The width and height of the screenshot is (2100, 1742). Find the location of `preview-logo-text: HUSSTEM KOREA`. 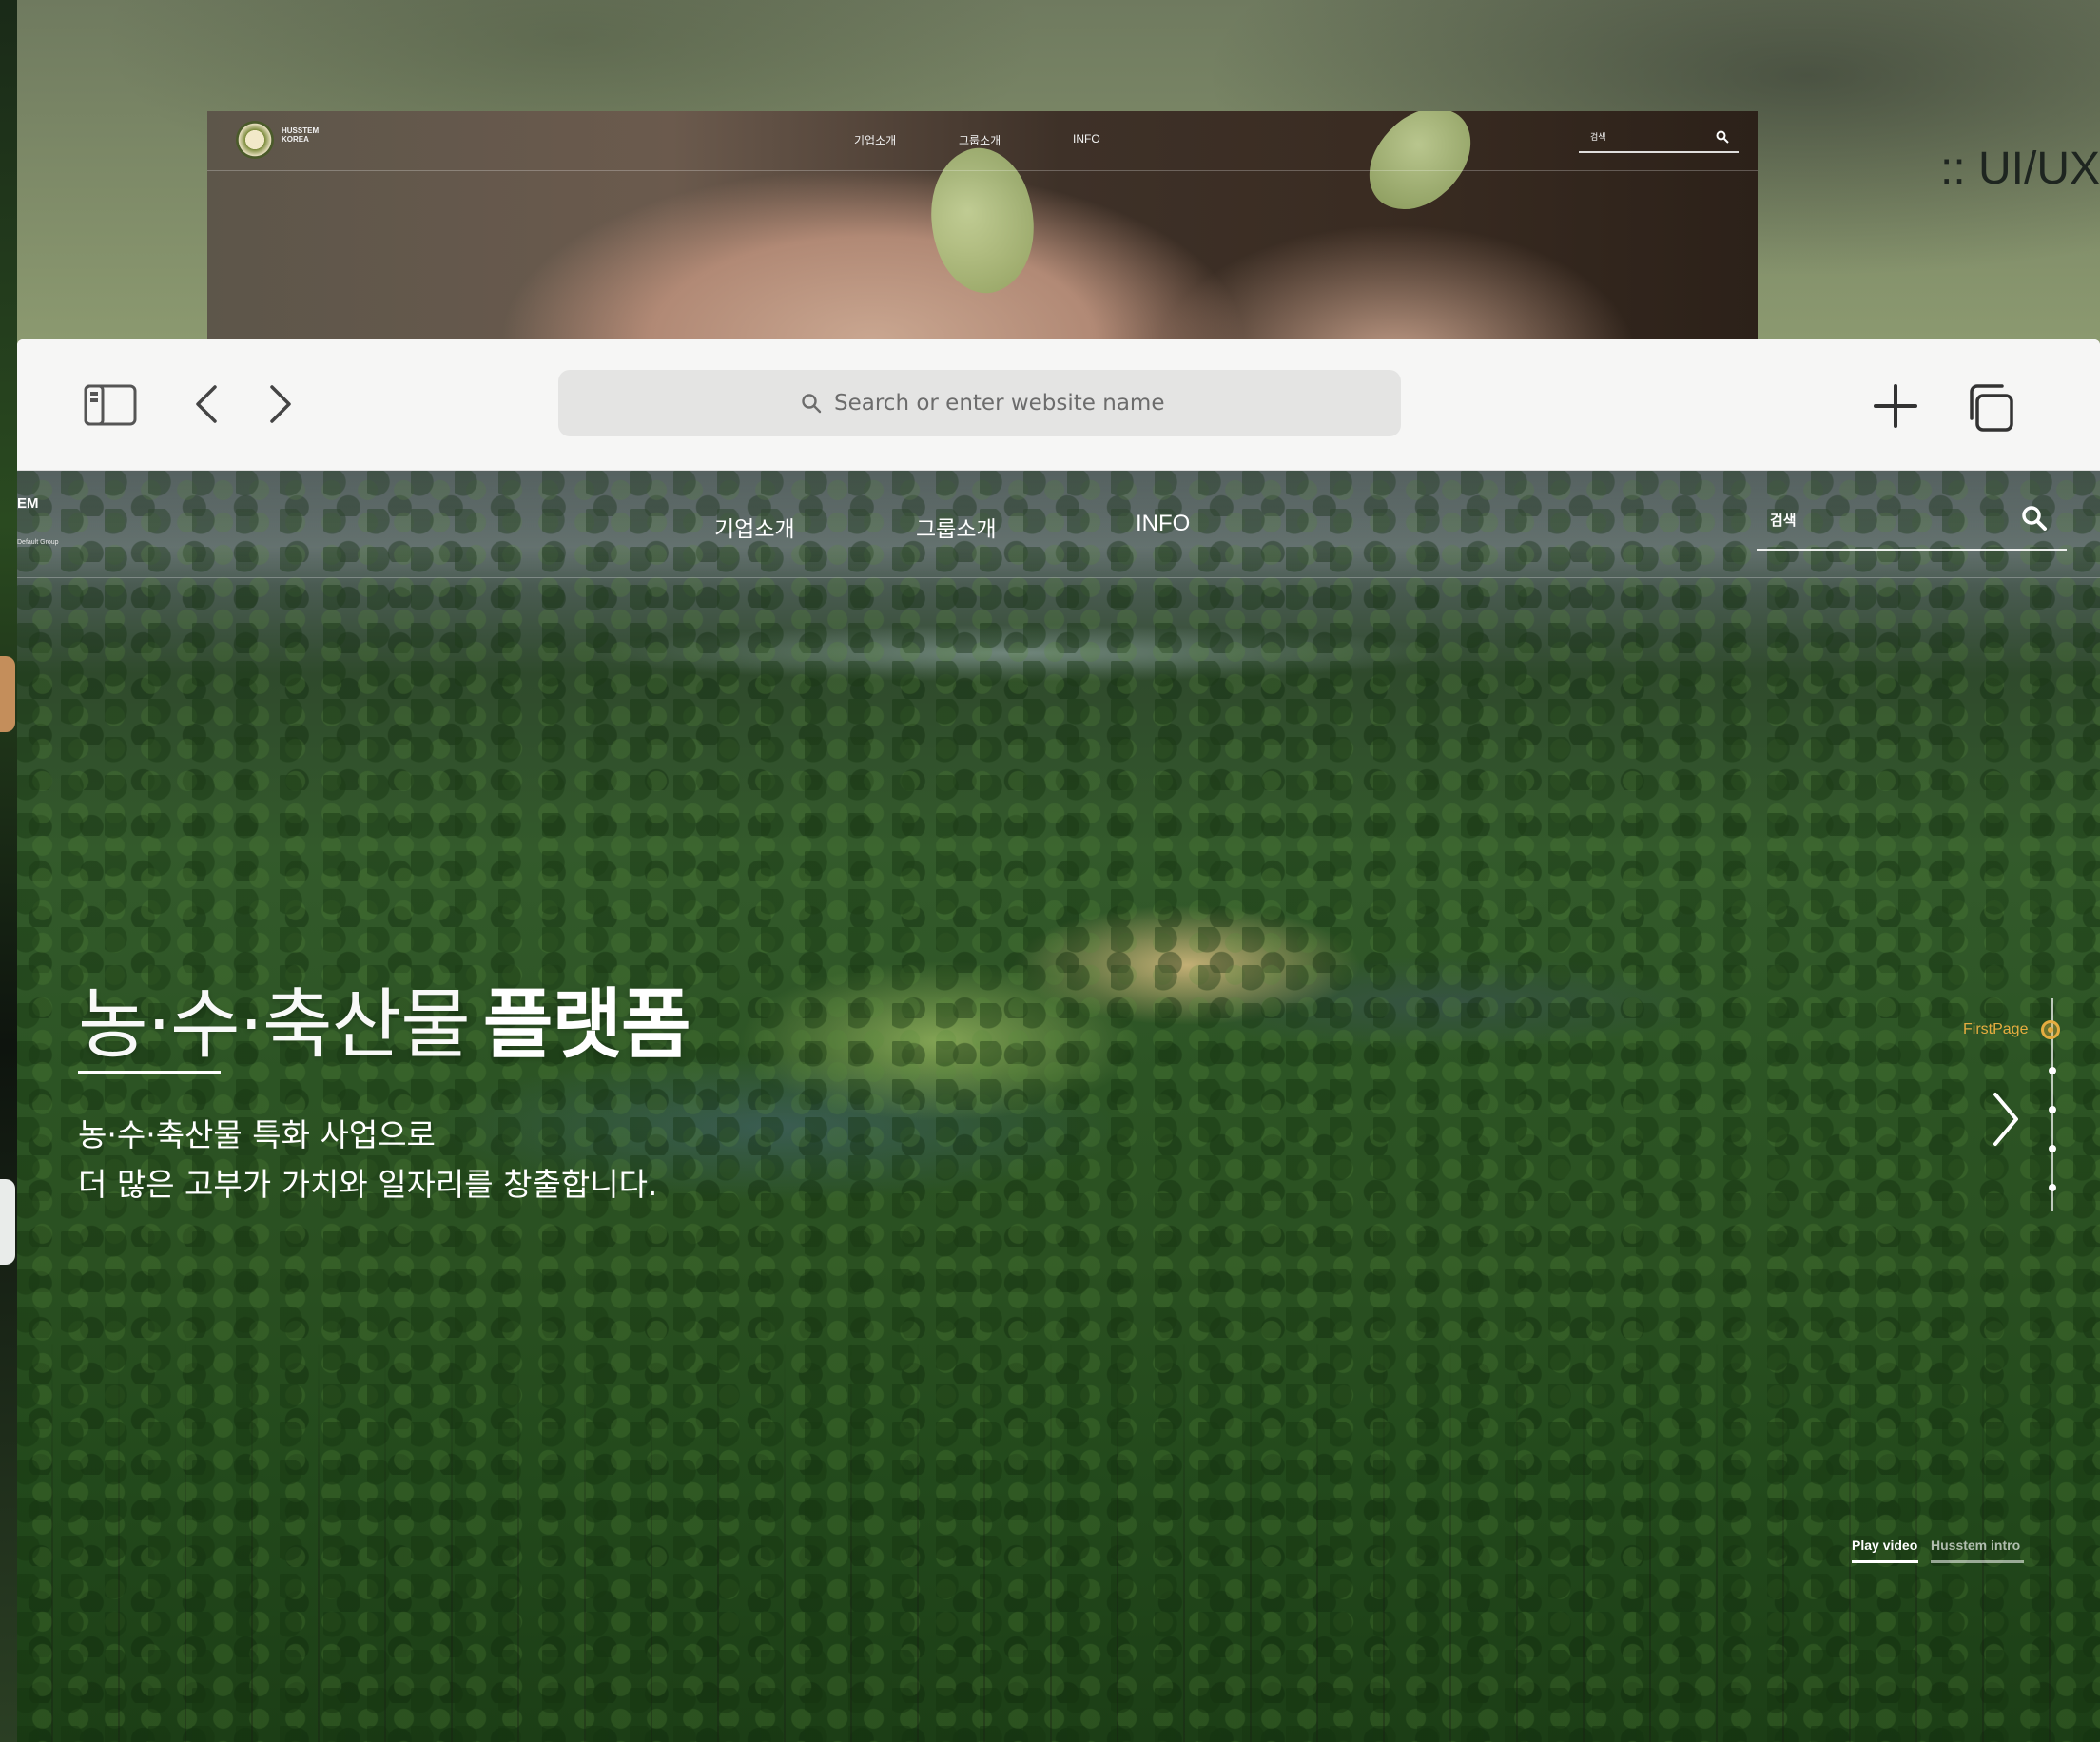

preview-logo-text: HUSSTEM KOREA is located at coordinates (300, 135).